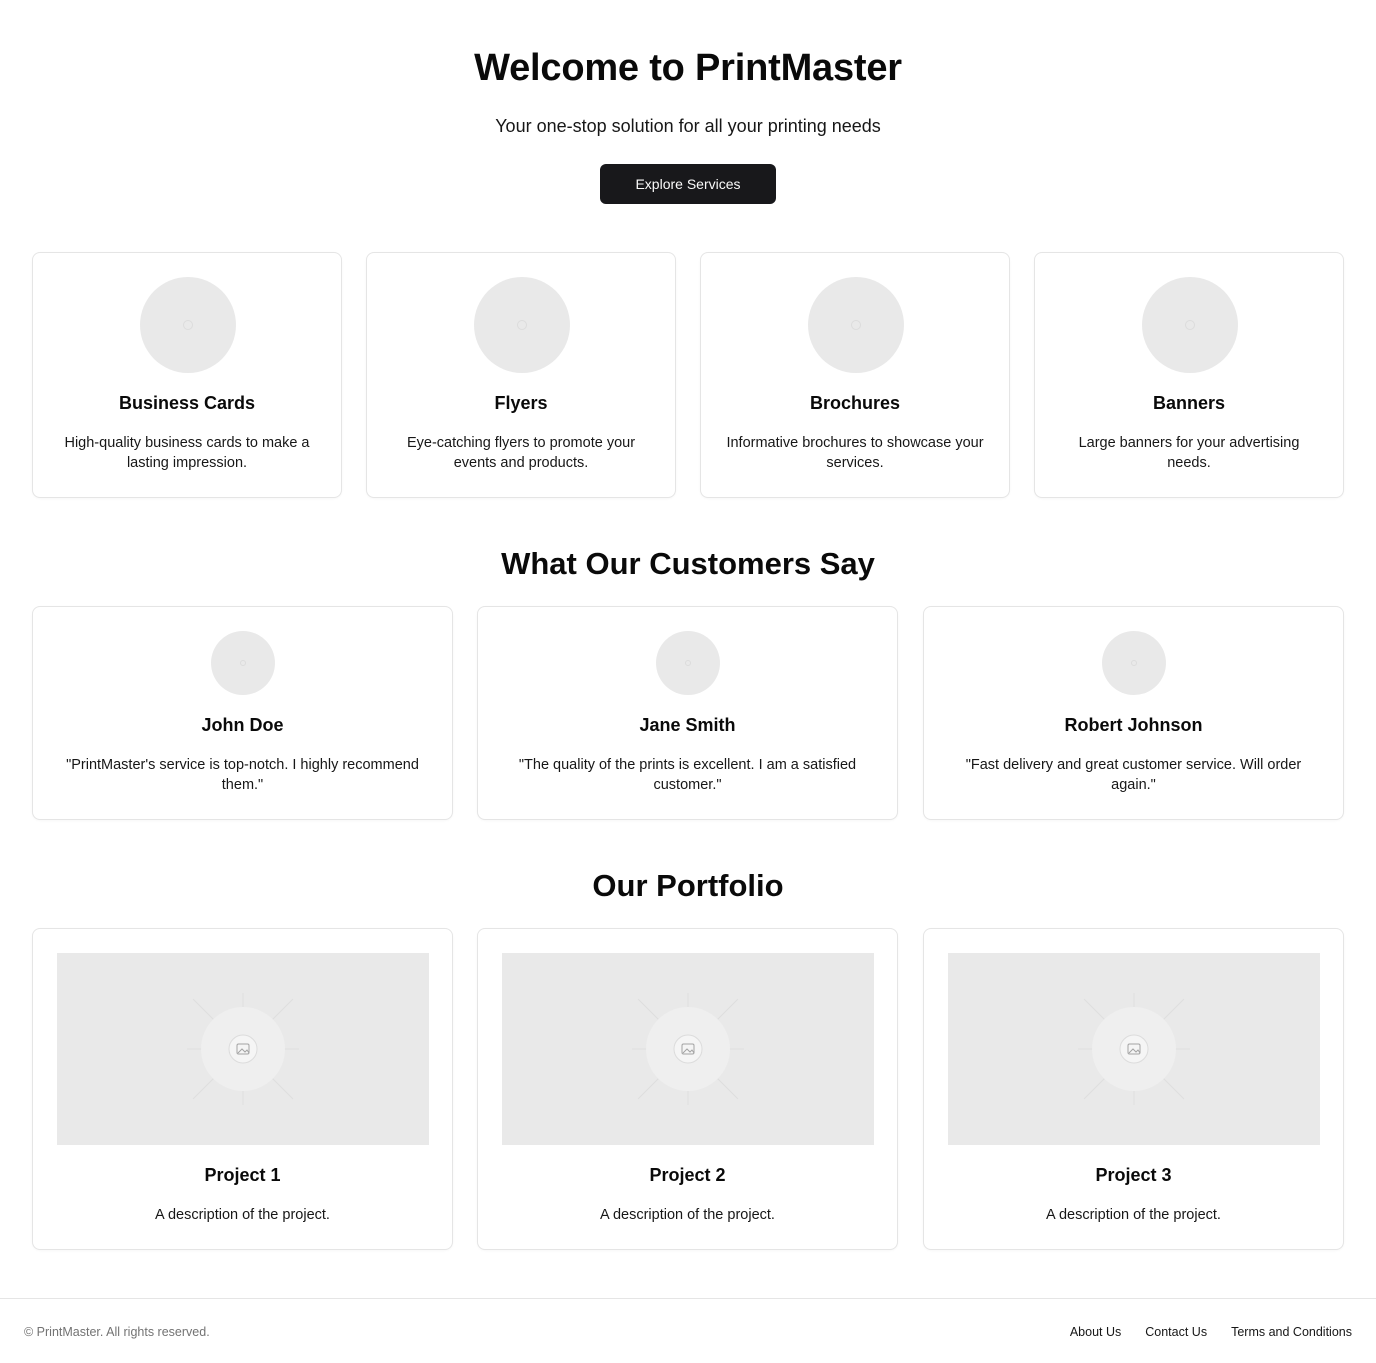  Describe the element at coordinates (1211, 1332) in the screenshot. I see `footer-nav: About Us Contact Us Terms and Conditions` at that location.